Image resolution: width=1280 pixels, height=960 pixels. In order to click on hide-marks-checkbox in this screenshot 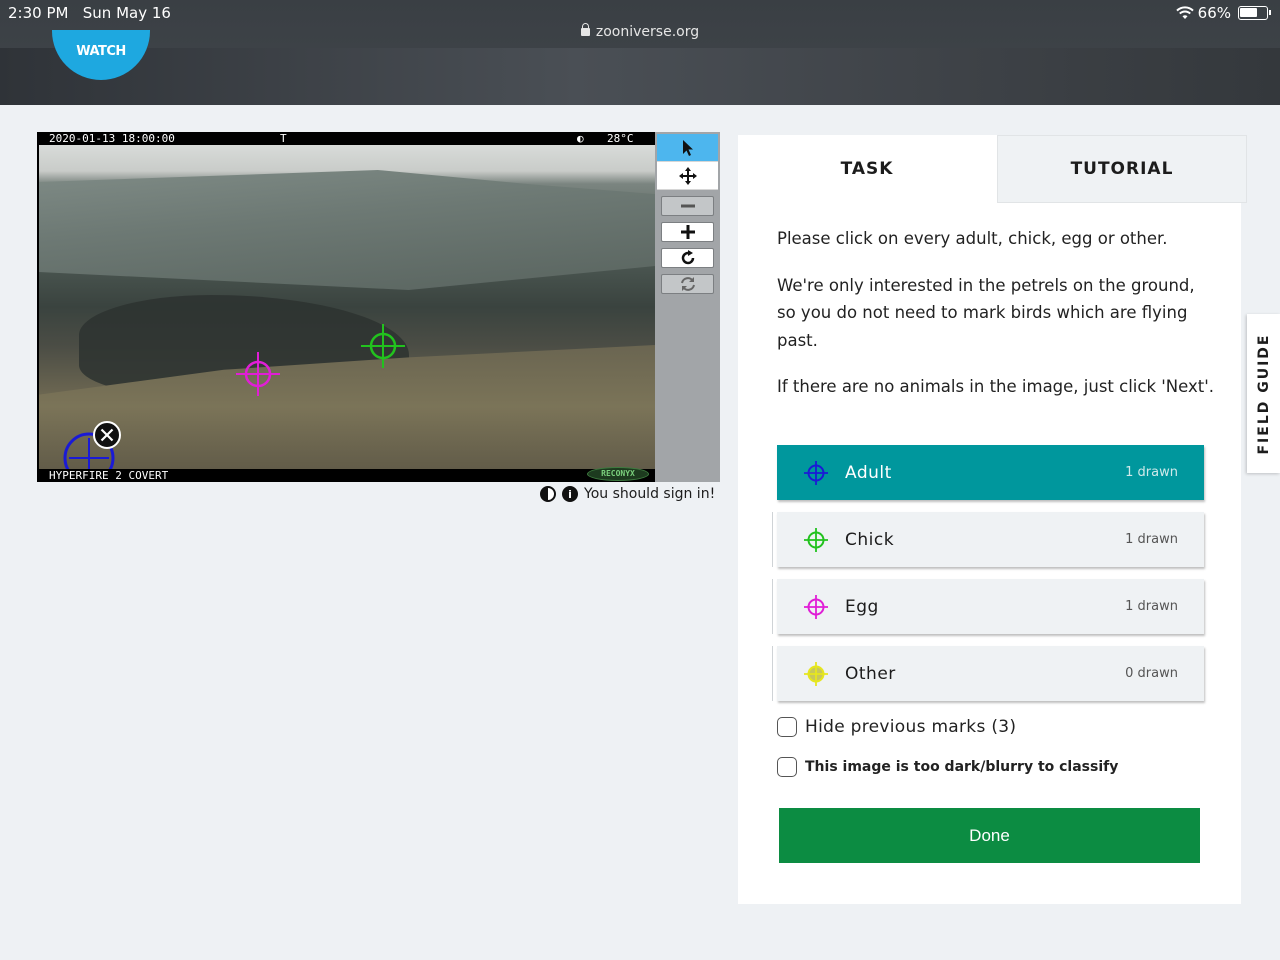, I will do `click(787, 727)`.